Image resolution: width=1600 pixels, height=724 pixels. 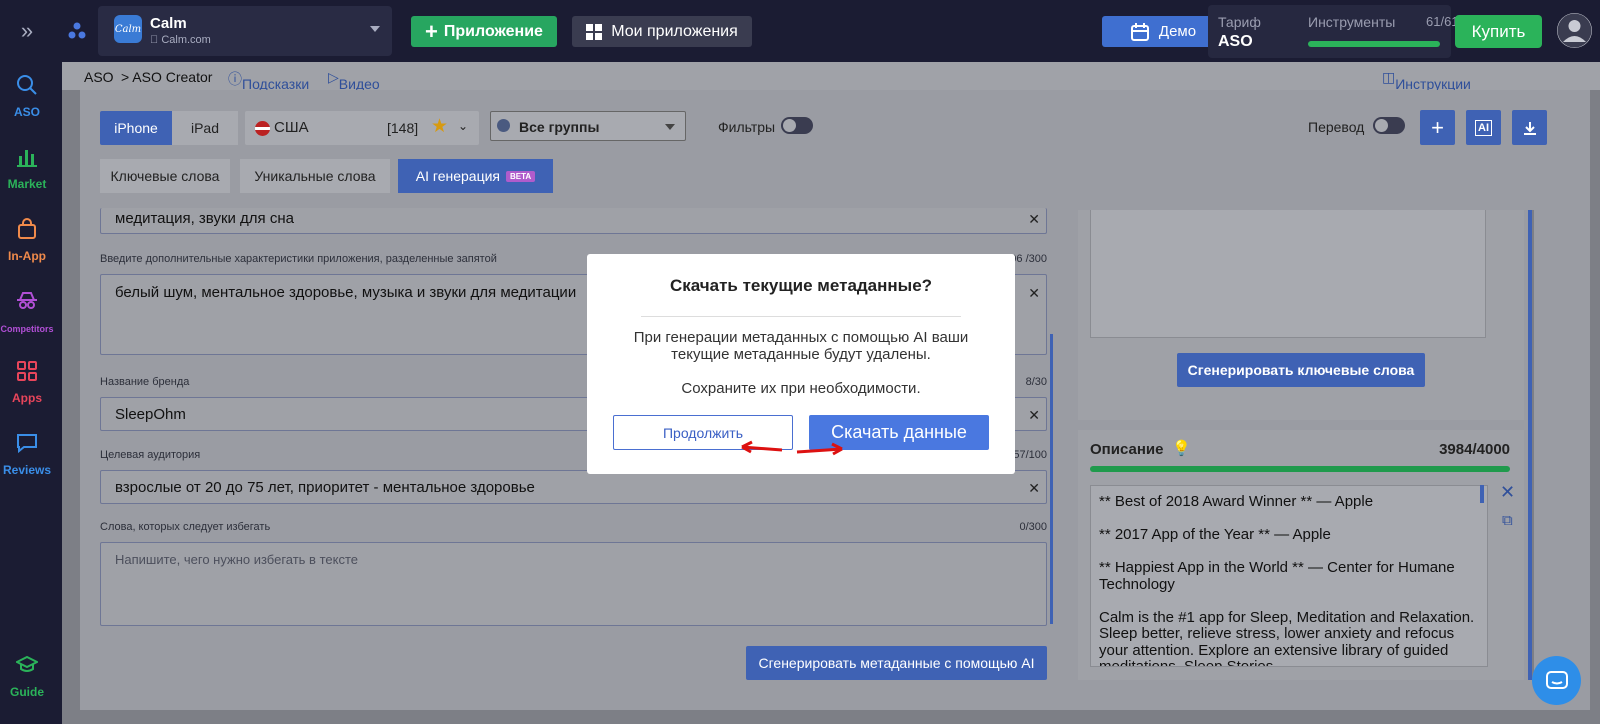 What do you see at coordinates (27, 85) in the screenshot?
I see `search-icon` at bounding box center [27, 85].